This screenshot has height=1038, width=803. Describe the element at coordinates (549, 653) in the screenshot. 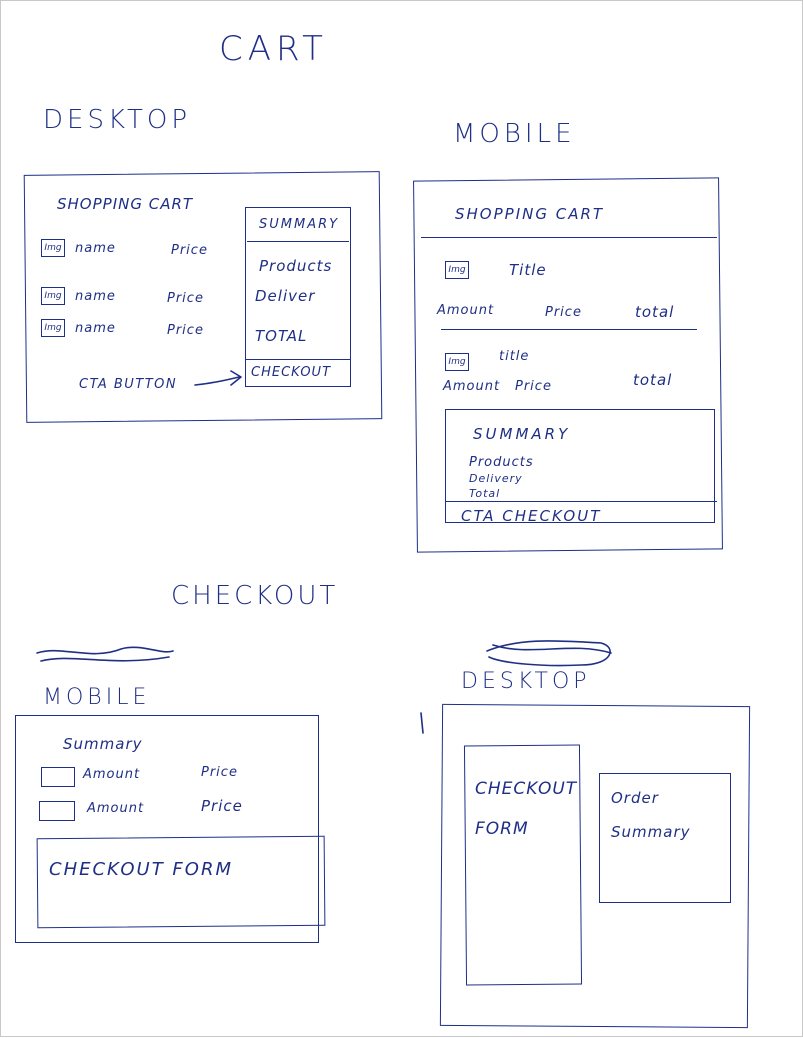

I see `scribble-crossed-word-right` at that location.